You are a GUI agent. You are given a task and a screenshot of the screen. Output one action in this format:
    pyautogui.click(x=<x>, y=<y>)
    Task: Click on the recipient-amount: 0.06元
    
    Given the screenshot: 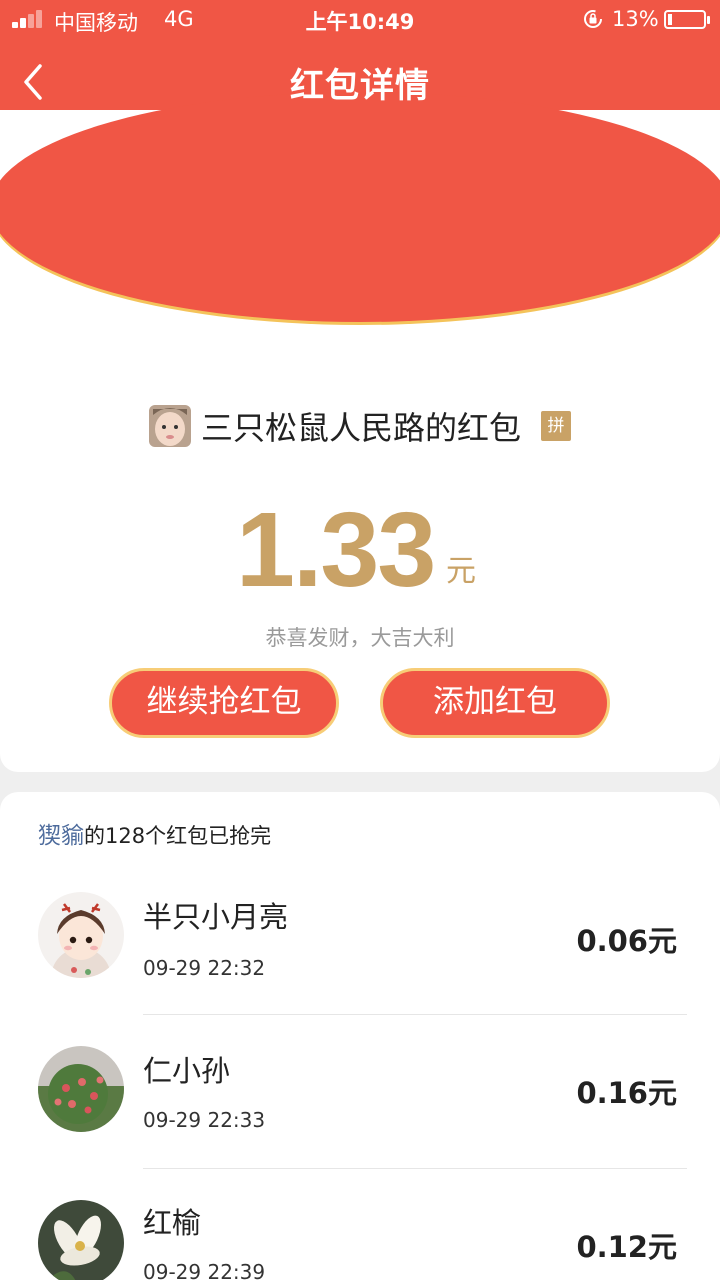 What is the action you would take?
    pyautogui.click(x=626, y=941)
    